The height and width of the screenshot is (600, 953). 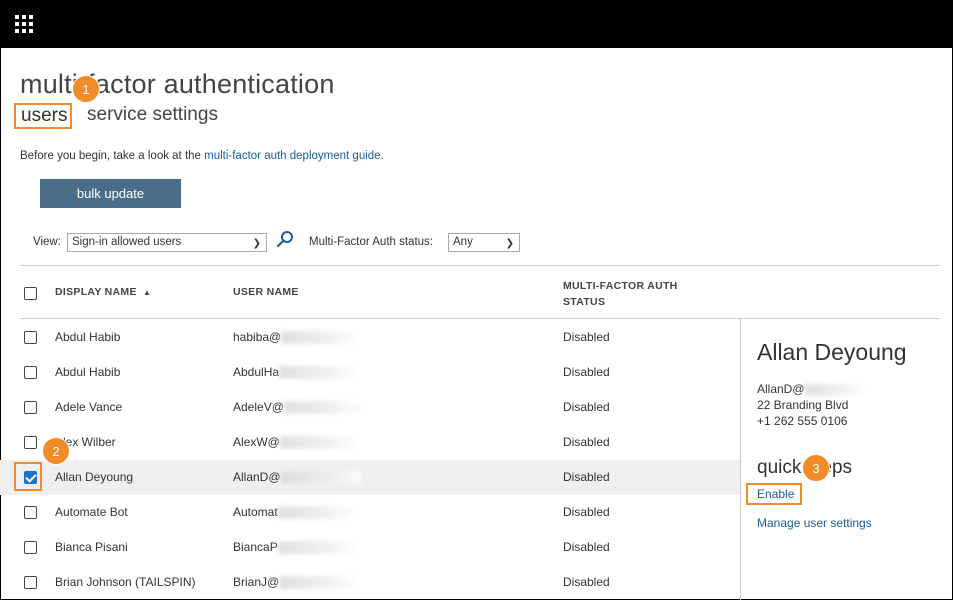 I want to click on mfa-status-select-value: Any, so click(x=463, y=242).